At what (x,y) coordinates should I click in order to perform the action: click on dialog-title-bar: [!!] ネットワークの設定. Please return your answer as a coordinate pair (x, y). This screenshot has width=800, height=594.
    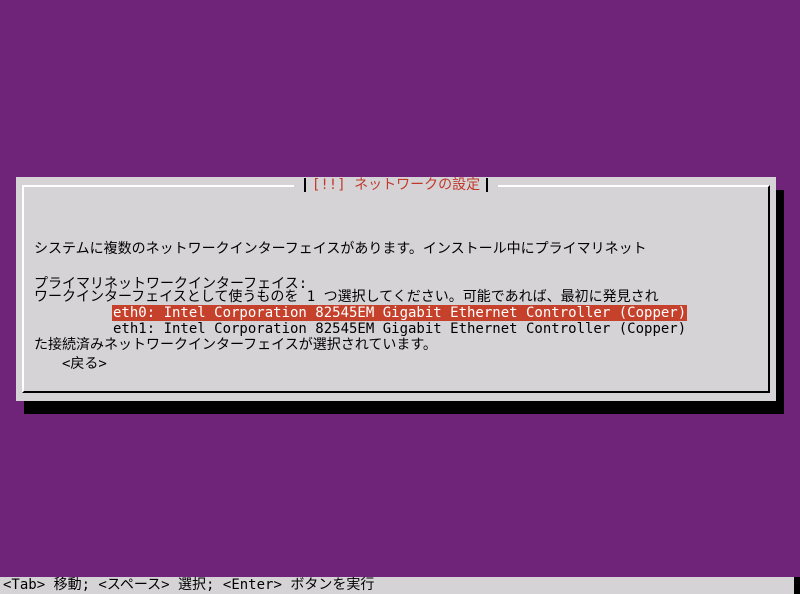
    Looking at the image, I should click on (396, 185).